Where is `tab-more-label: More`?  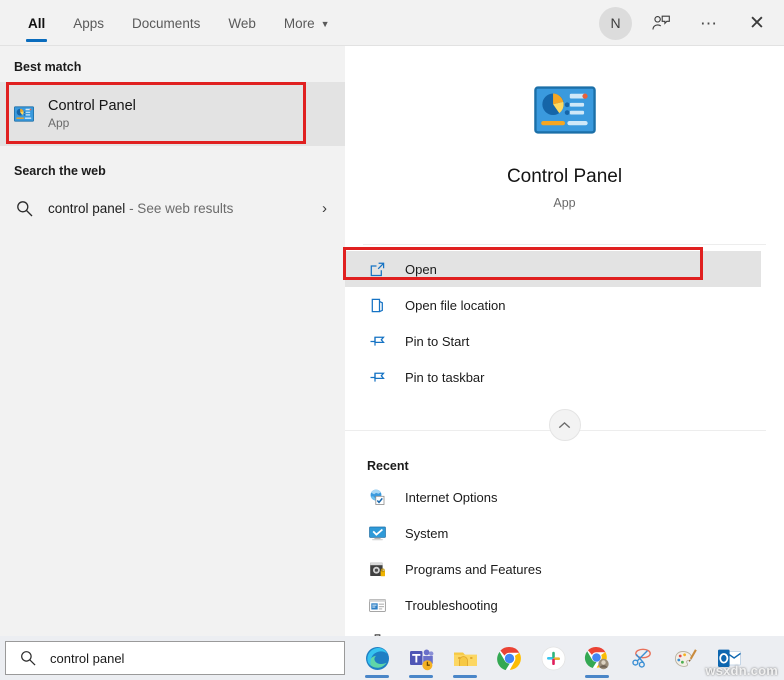
tab-more-label: More is located at coordinates (299, 23).